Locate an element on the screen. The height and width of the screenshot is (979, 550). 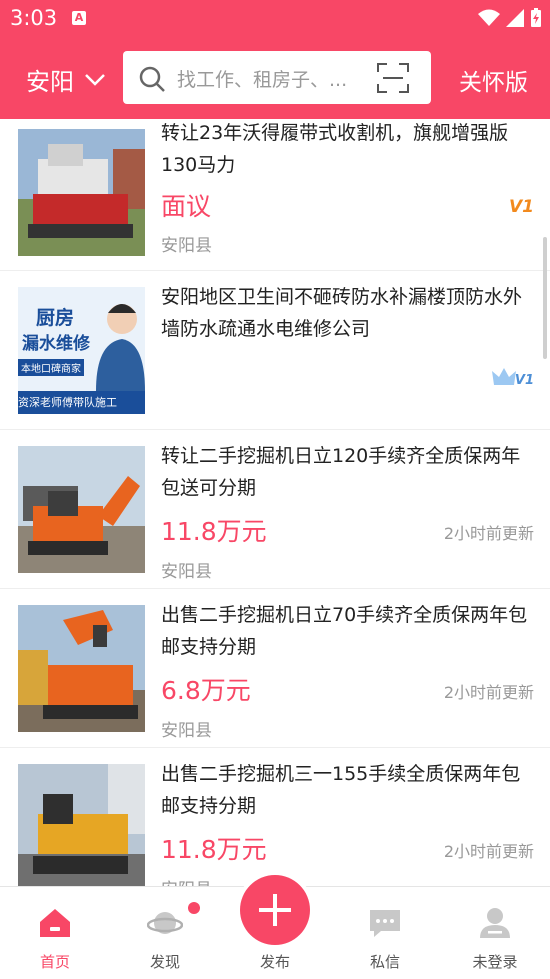
nav-home: 首页 is located at coordinates (55, 933).